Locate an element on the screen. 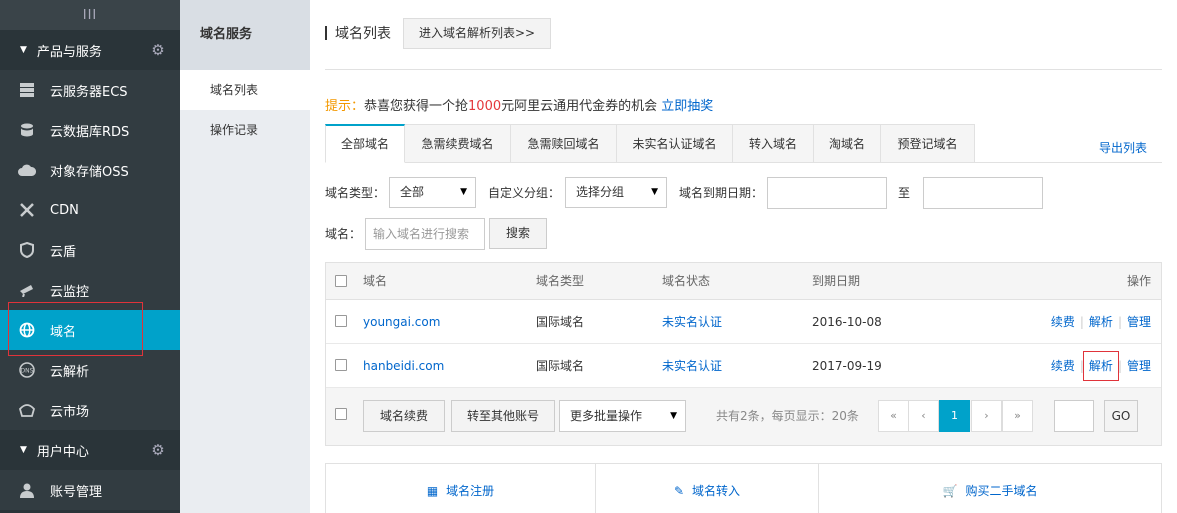 Image resolution: width=1177 pixels, height=513 pixels. batch-renew-button: 域名续费 is located at coordinates (404, 416).